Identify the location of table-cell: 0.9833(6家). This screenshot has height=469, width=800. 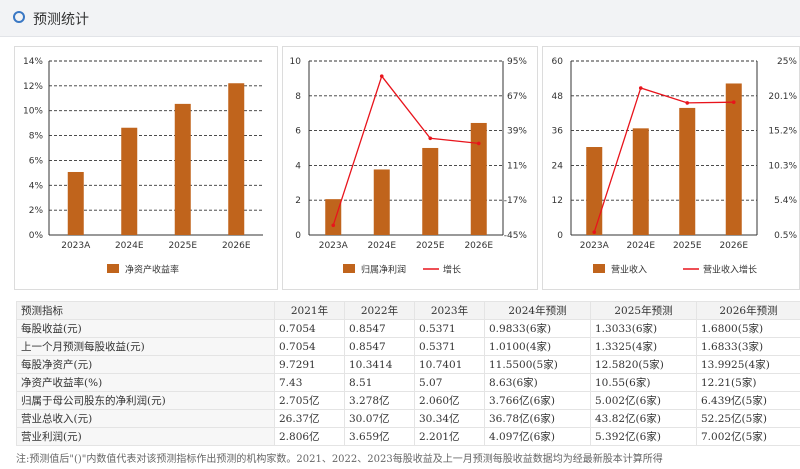
(537, 328).